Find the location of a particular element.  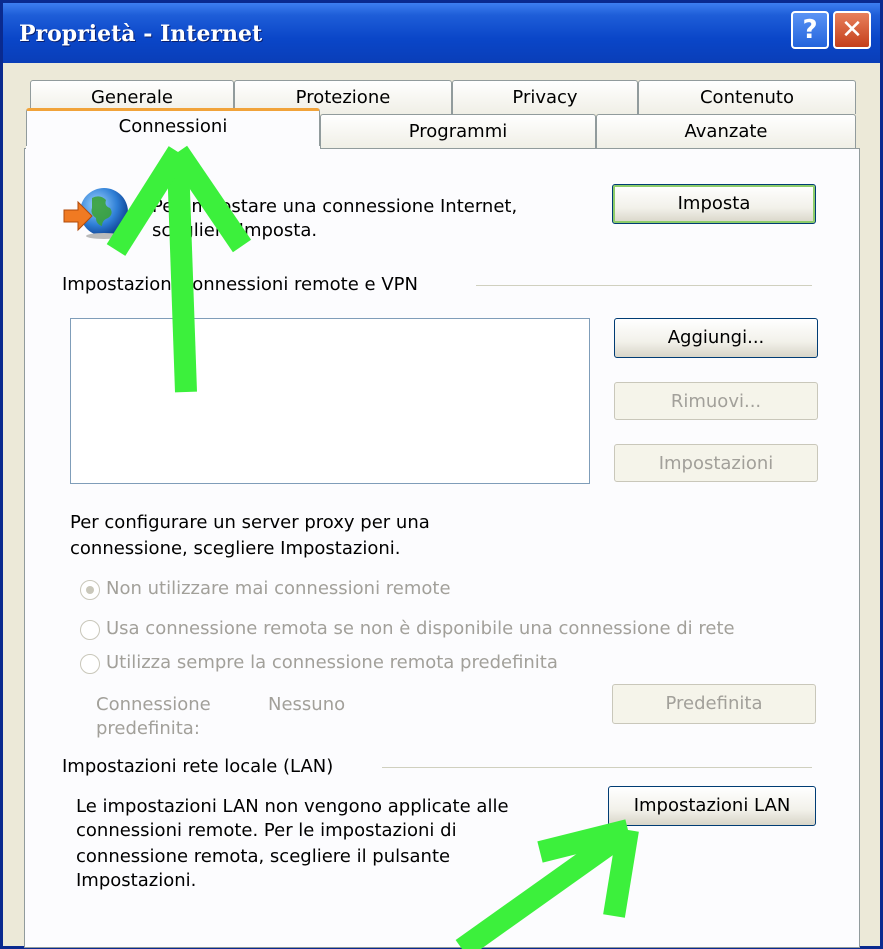

close-button: ✕ is located at coordinates (852, 30).